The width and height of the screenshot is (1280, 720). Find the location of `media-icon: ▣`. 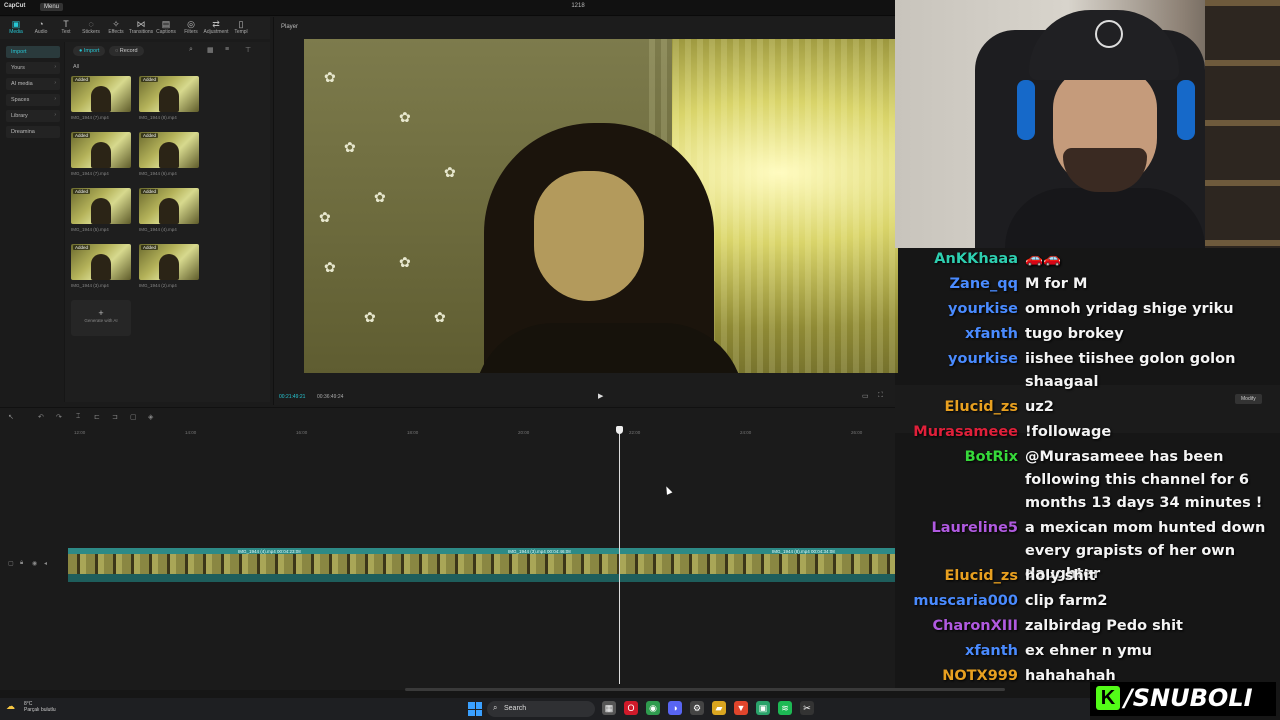

media-icon: ▣ is located at coordinates (16, 24).